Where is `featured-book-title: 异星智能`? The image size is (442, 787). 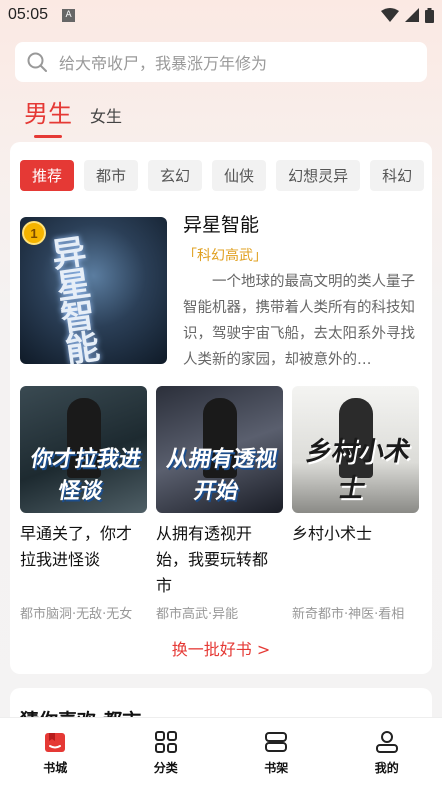 featured-book-title: 异星智能 is located at coordinates (221, 223).